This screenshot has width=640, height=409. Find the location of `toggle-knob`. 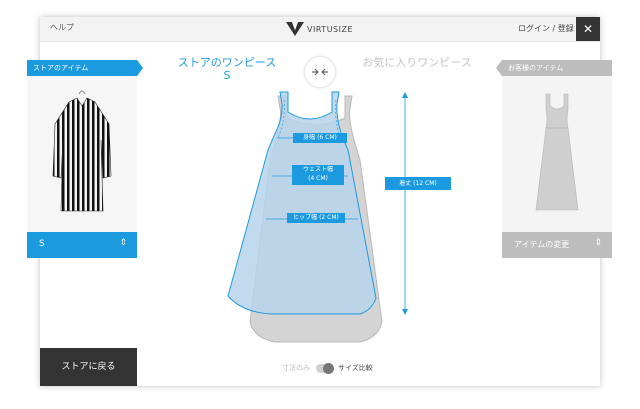

toggle-knob is located at coordinates (328, 368).